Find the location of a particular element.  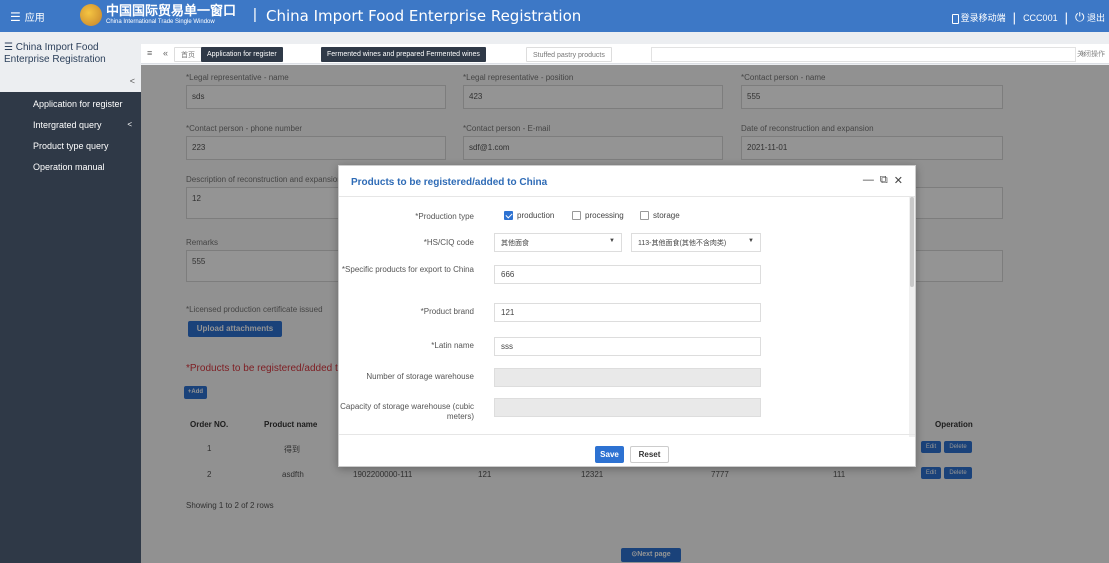

mobile-login: 登录移动端 is located at coordinates (978, 17).